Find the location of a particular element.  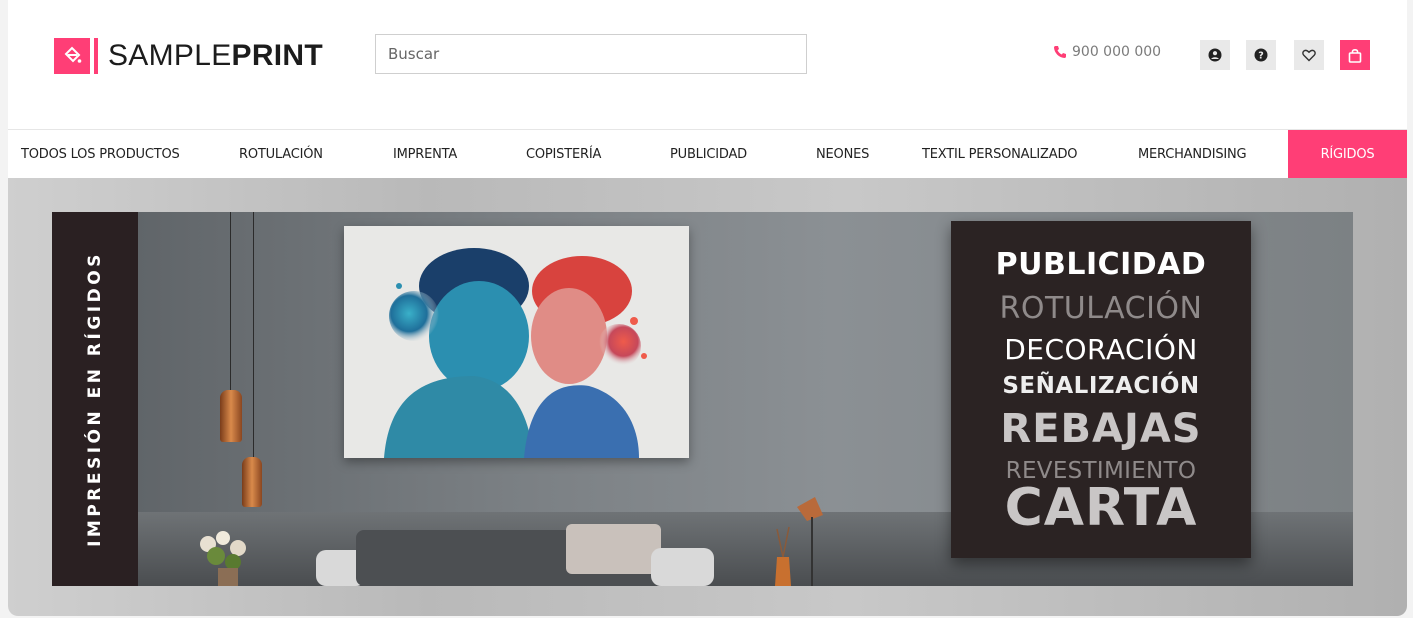

sofa is located at coordinates (515, 555).